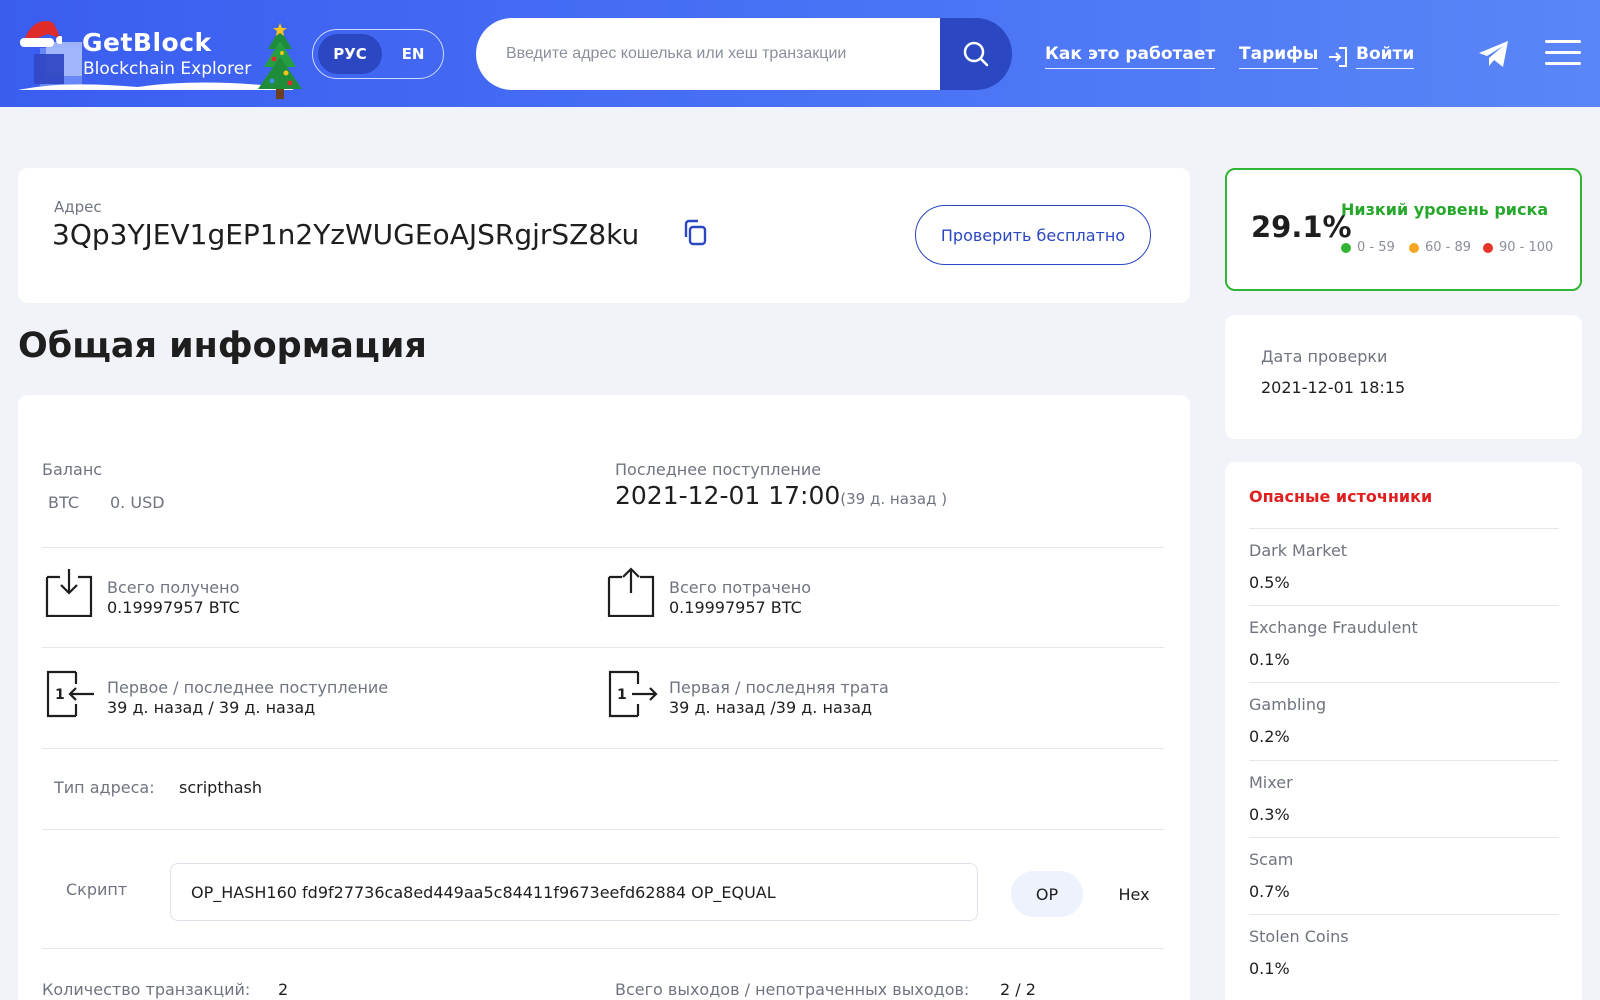 The width and height of the screenshot is (1600, 1000). Describe the element at coordinates (1271, 859) in the screenshot. I see `source-name: Scam` at that location.